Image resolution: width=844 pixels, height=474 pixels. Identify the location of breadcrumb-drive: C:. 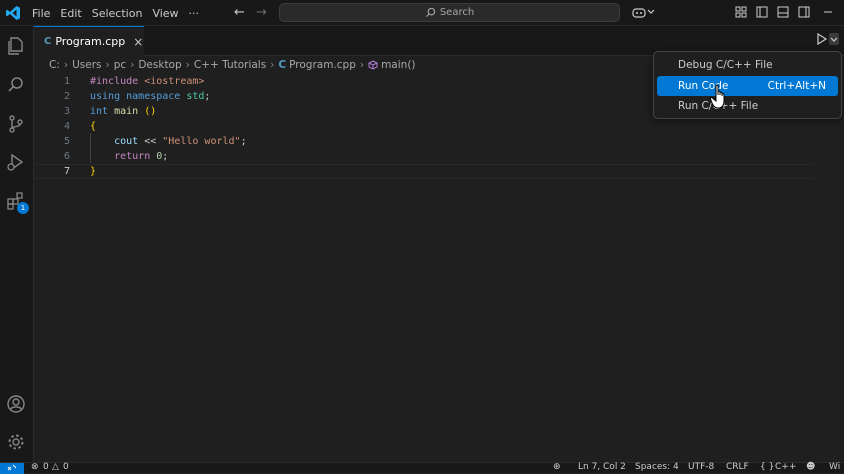
(54, 65).